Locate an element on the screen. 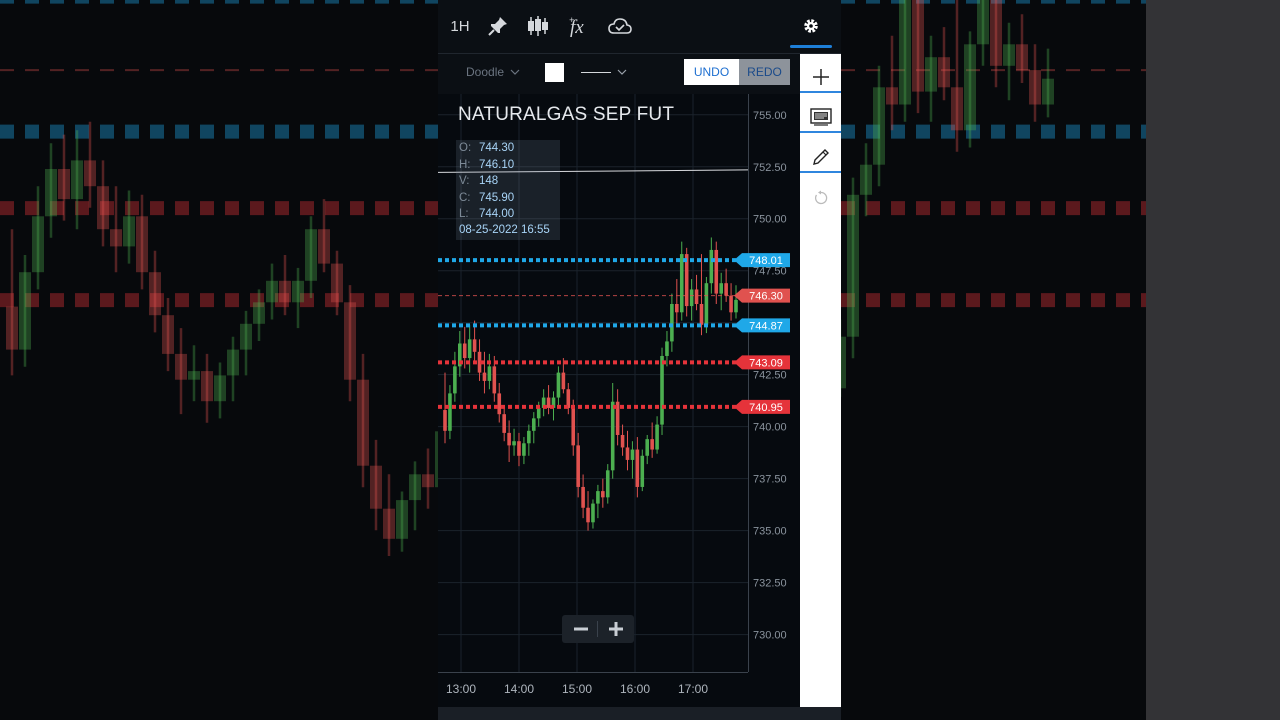 This screenshot has height=720, width=1280. pin-icon is located at coordinates (498, 26).